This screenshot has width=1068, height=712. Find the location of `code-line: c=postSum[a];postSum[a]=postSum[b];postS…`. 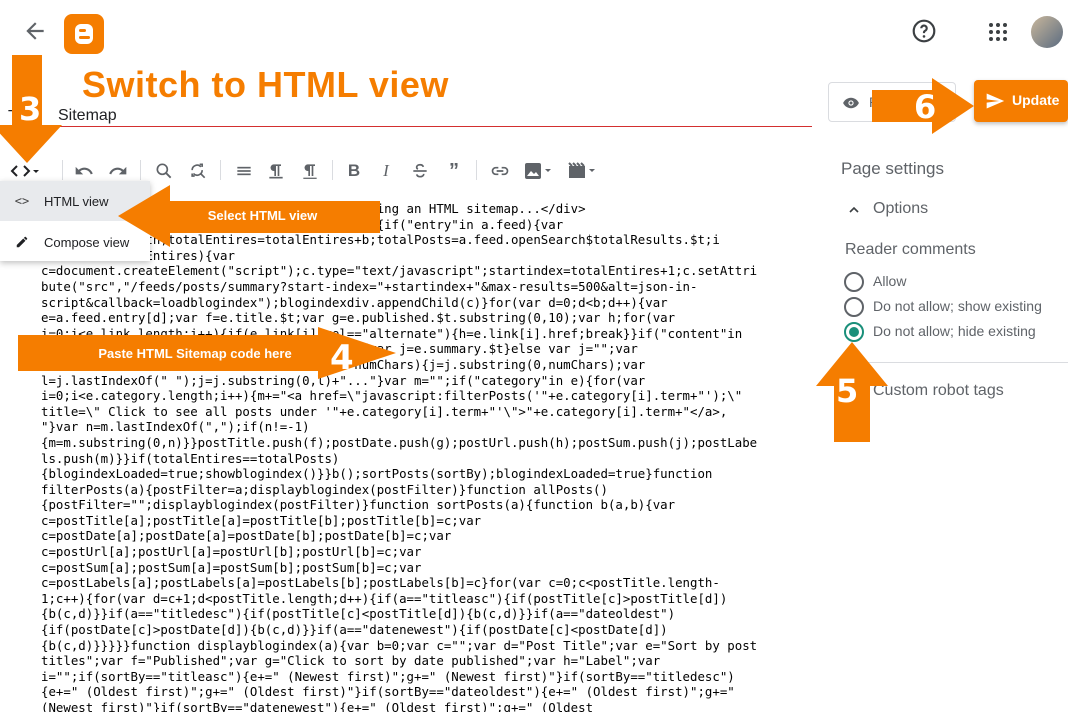

code-line: c=postSum[a];postSum[a]=postSum[b];postS… is located at coordinates (231, 567).